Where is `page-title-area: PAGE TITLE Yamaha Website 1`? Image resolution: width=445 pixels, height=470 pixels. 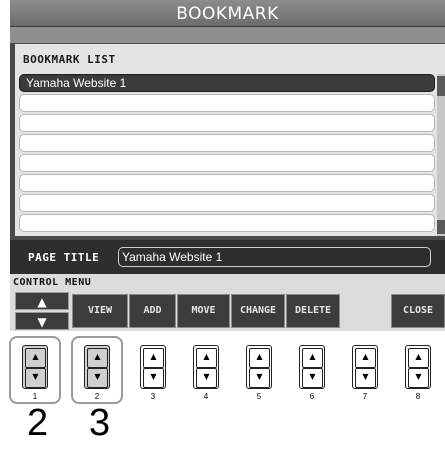
page-title-area: PAGE TITLE Yamaha Website 1 is located at coordinates (227, 257).